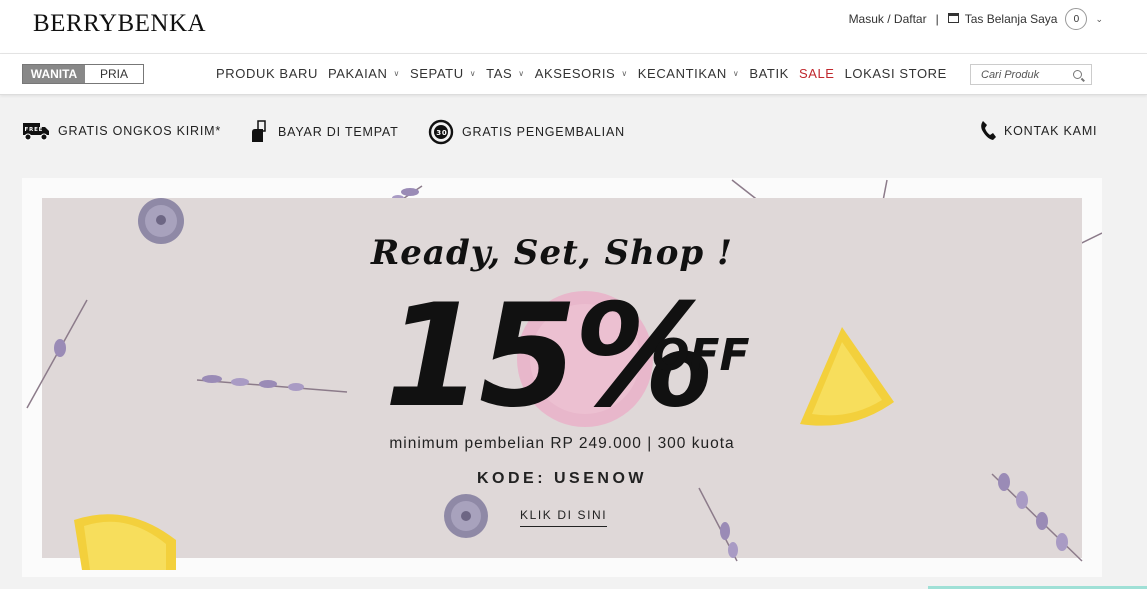 This screenshot has height=589, width=1147. Describe the element at coordinates (1076, 19) in the screenshot. I see `cart-count-badge: 0` at that location.